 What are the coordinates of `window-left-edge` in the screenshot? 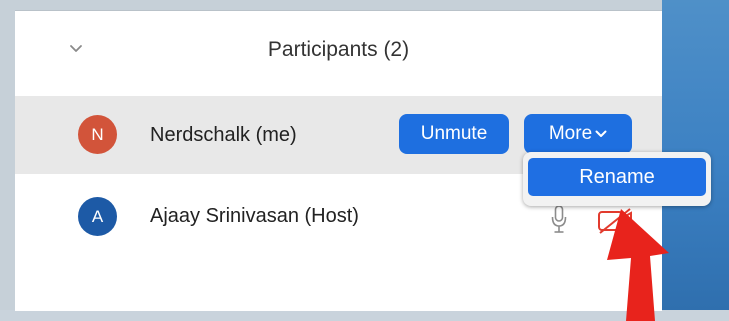 It's located at (7, 155).